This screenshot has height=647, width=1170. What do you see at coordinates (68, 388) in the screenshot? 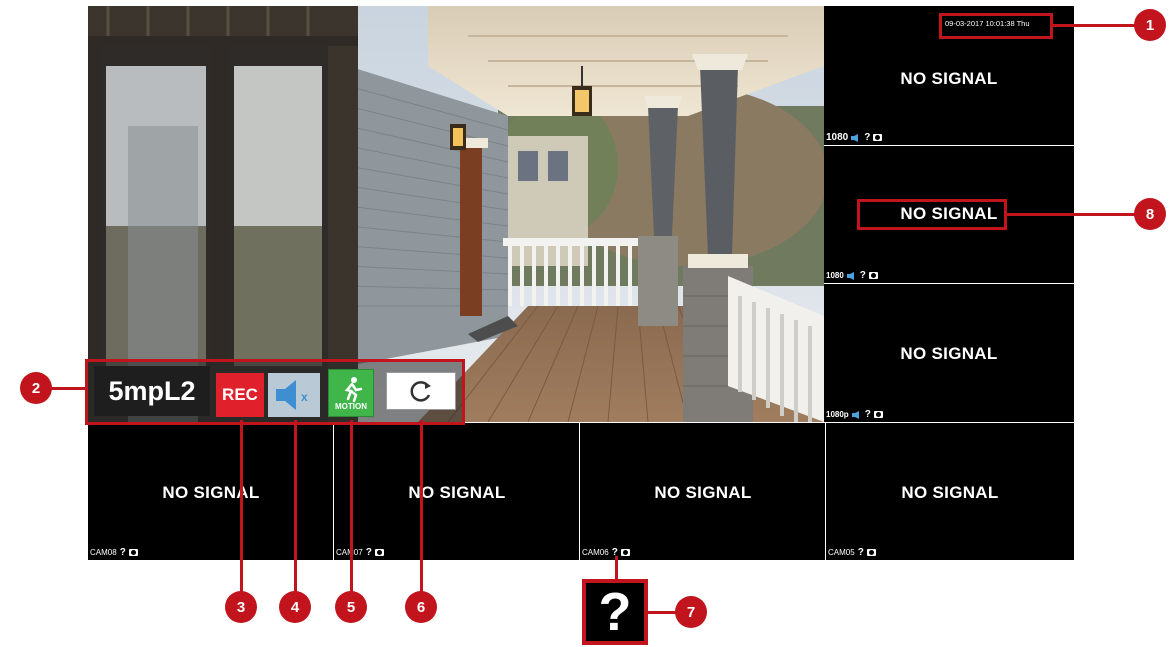
I see `callout-2-line` at bounding box center [68, 388].